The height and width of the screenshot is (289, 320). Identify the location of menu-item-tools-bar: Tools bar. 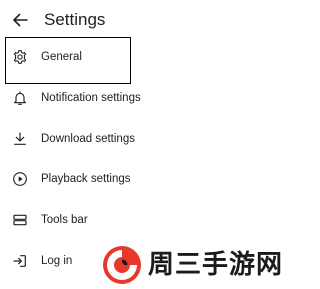
(149, 220).